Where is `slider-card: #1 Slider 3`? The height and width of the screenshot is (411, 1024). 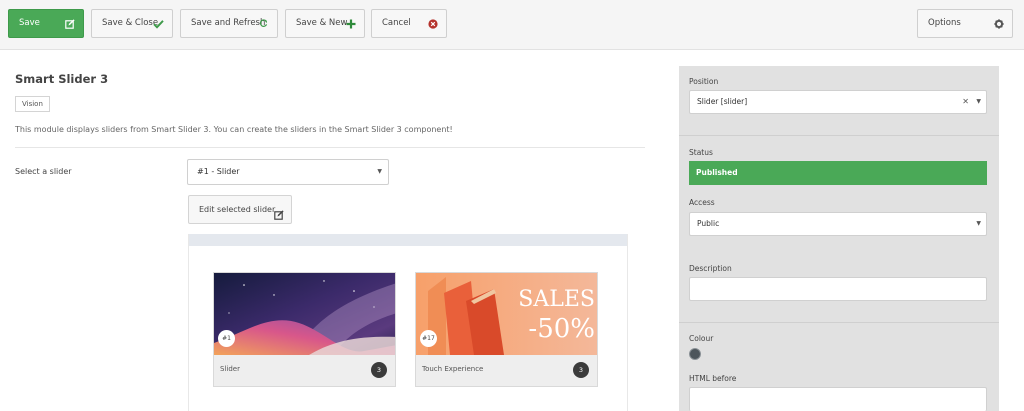 slider-card: #1 Slider 3 is located at coordinates (304, 329).